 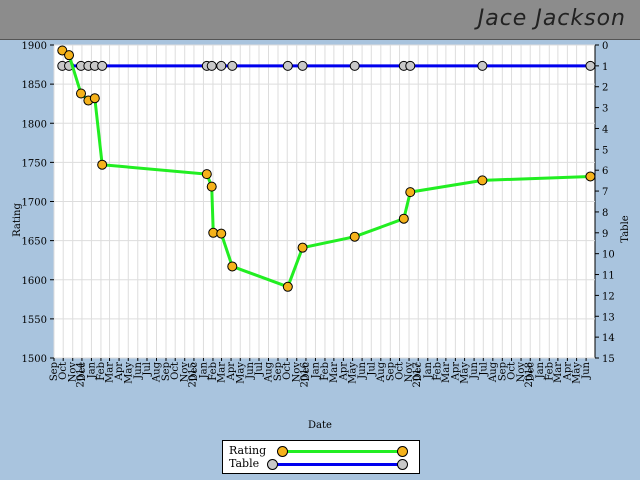 What do you see at coordinates (608, 255) in the screenshot?
I see `right-tick-label: 10` at bounding box center [608, 255].